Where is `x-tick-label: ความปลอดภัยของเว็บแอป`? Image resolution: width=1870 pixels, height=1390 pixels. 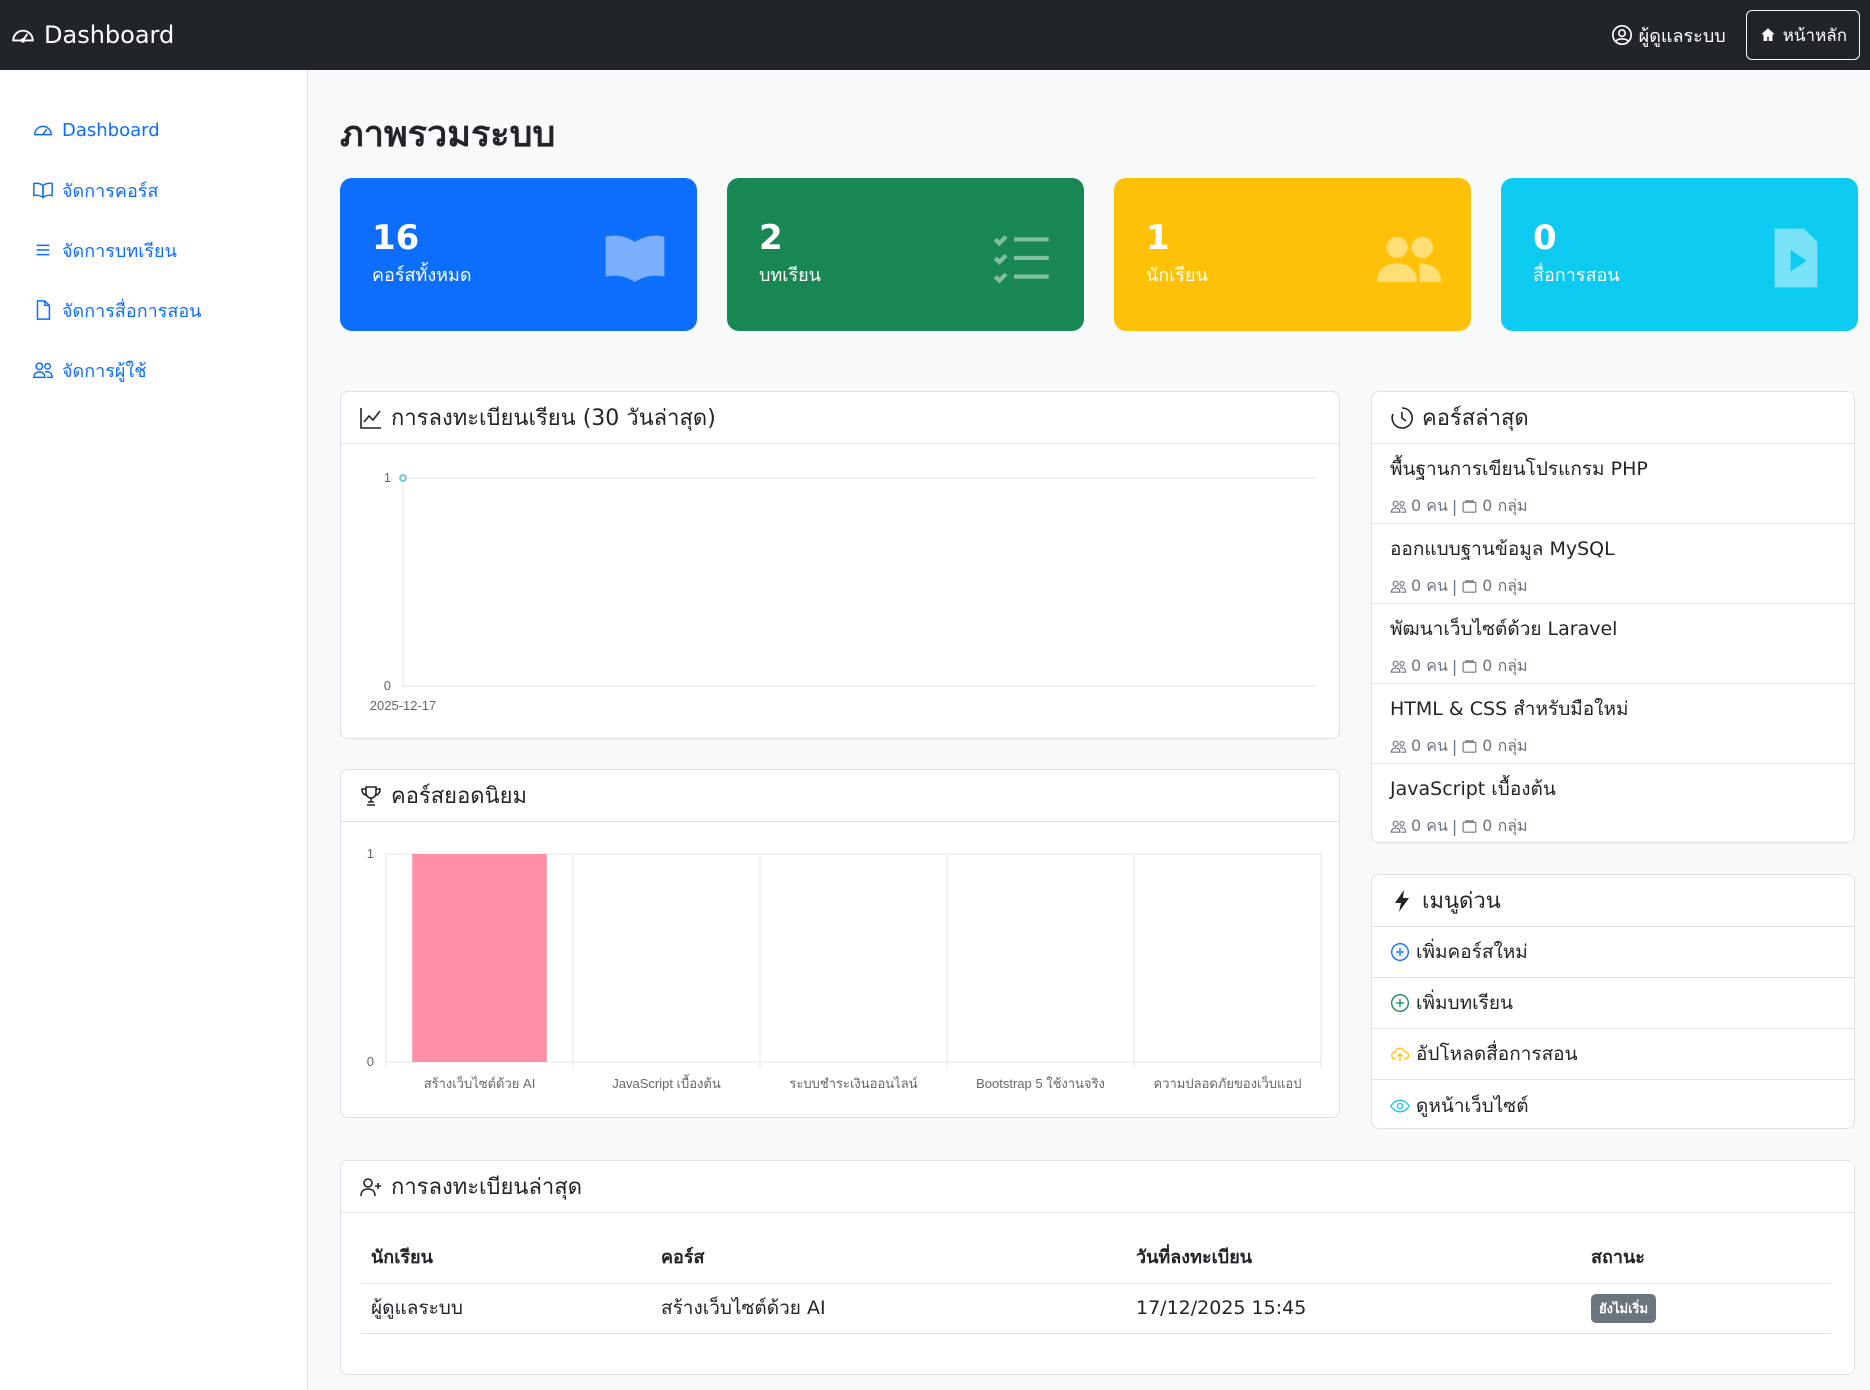 x-tick-label: ความปลอดภัยของเว็บแอป is located at coordinates (1228, 1082).